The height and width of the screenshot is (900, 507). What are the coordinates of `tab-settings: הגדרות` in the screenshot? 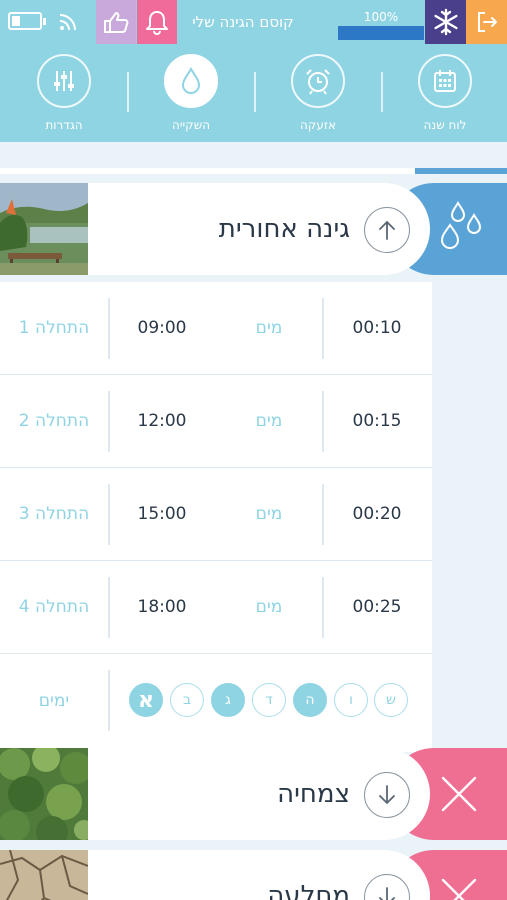 It's located at (64, 95).